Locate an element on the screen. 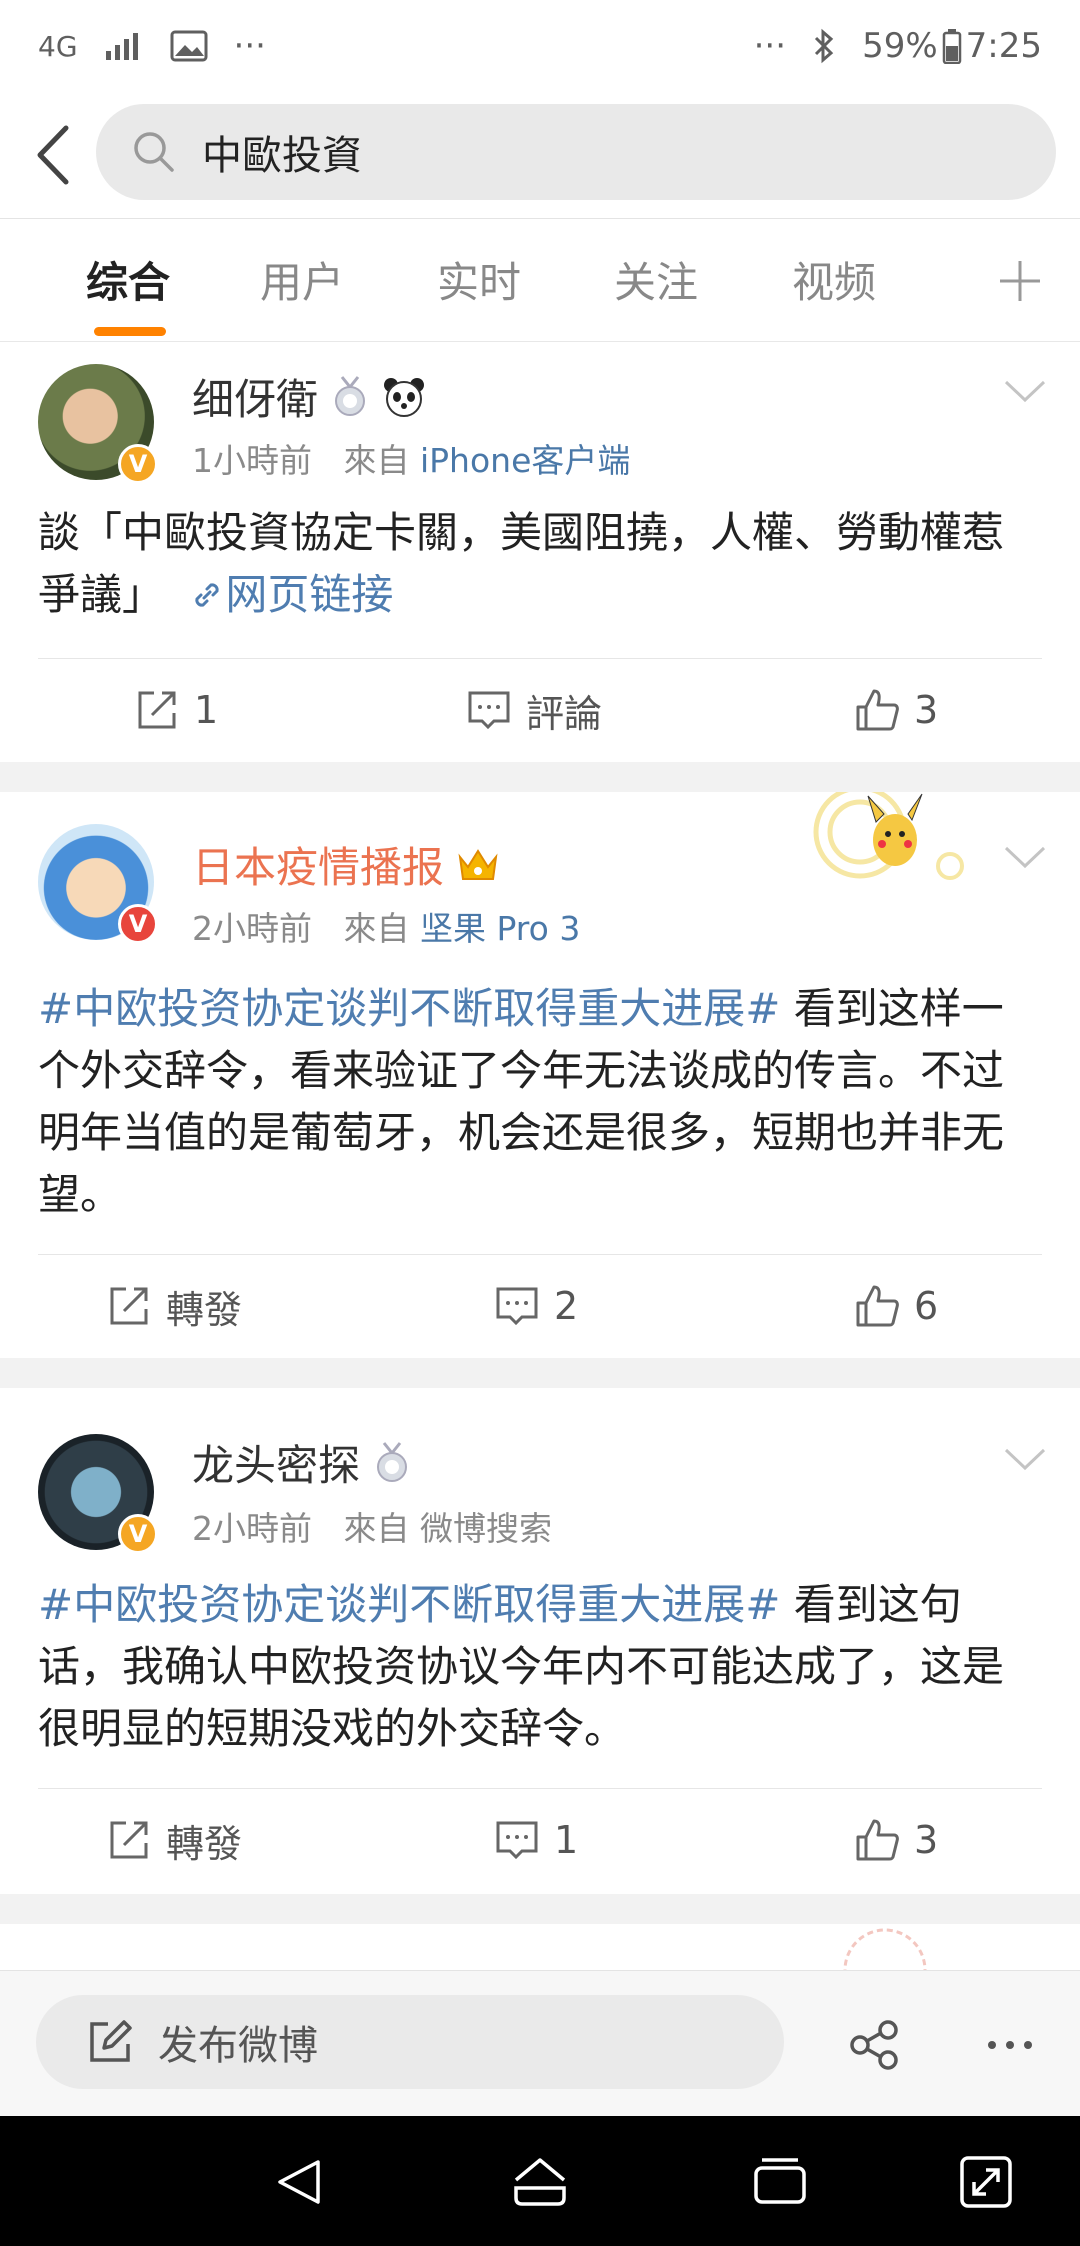  post-text: 談「中歐投資協定卡關，美國阻撓，人權、勞動權惹爭議」 网页链接 is located at coordinates (540, 564).